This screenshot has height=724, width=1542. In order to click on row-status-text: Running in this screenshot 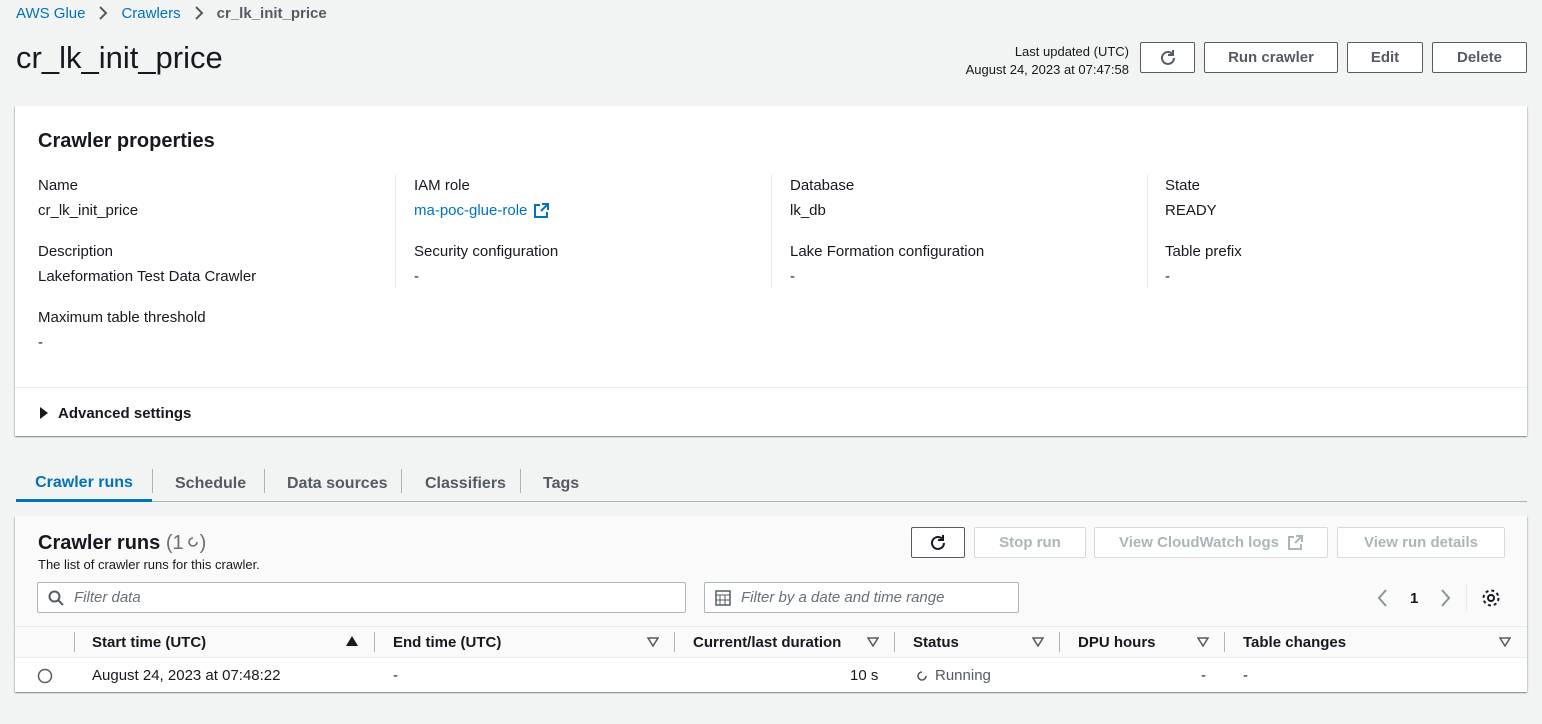, I will do `click(963, 675)`.